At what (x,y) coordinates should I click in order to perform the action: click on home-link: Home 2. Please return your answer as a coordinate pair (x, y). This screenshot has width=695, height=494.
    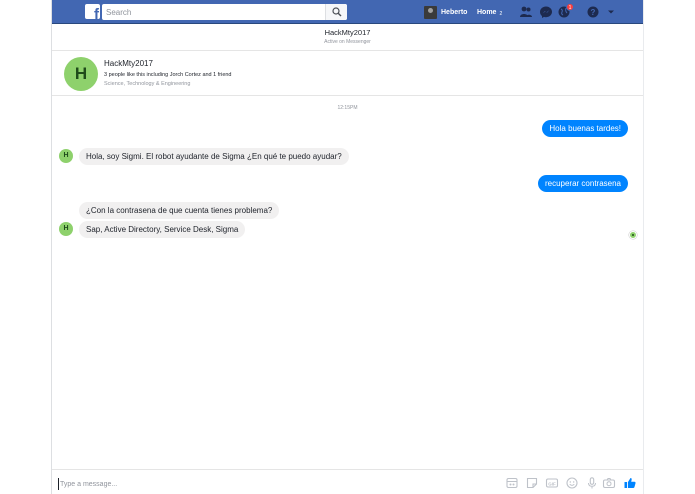
    Looking at the image, I should click on (489, 12).